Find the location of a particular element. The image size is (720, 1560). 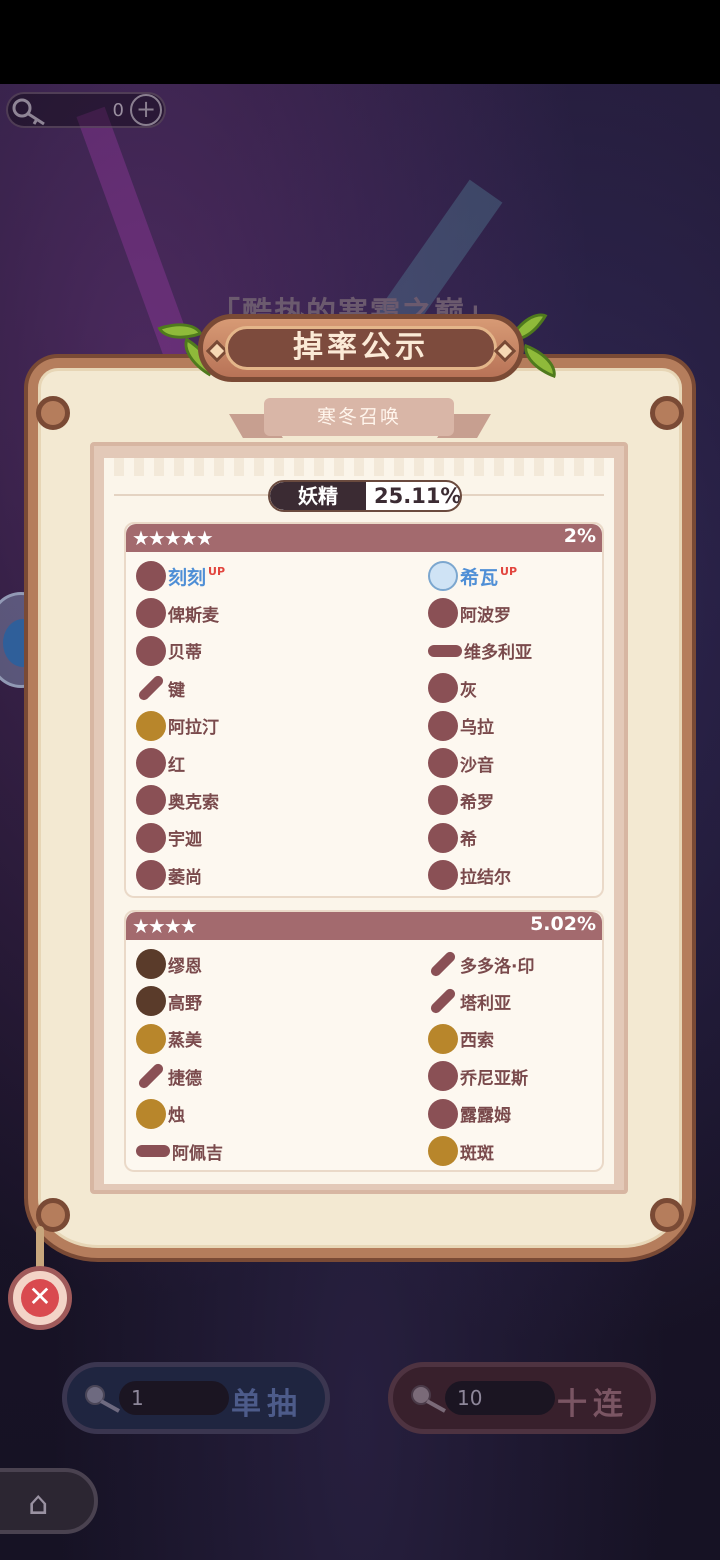

rate-list-item: 希 is located at coordinates (452, 838).